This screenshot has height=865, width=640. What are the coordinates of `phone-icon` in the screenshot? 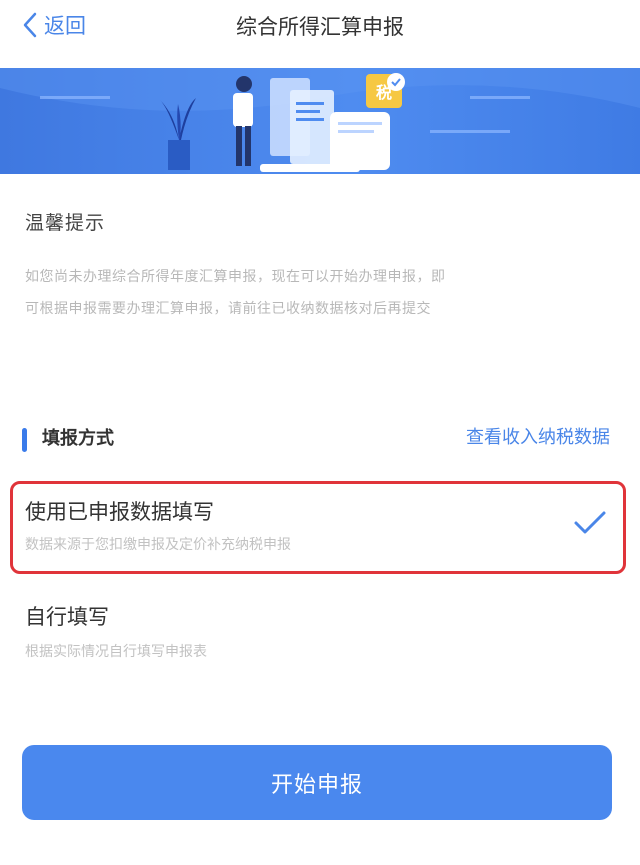 It's located at (360, 141).